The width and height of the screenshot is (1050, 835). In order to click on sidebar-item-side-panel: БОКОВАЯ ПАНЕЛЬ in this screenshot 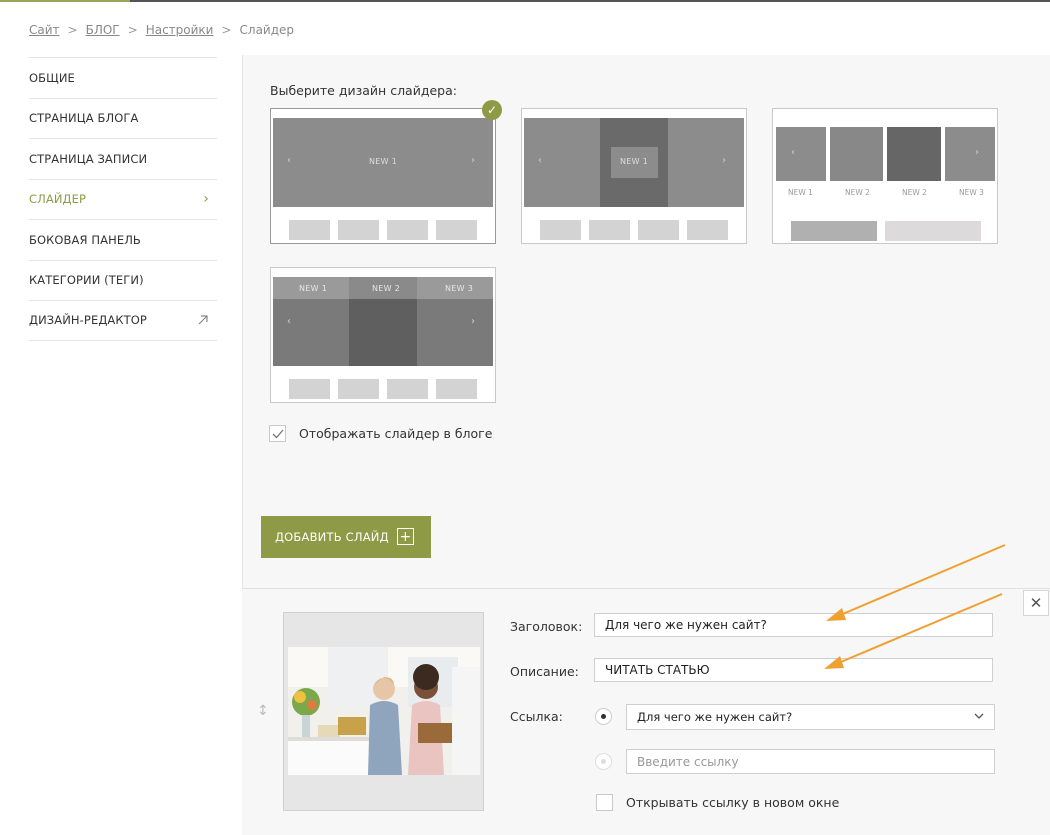, I will do `click(123, 239)`.